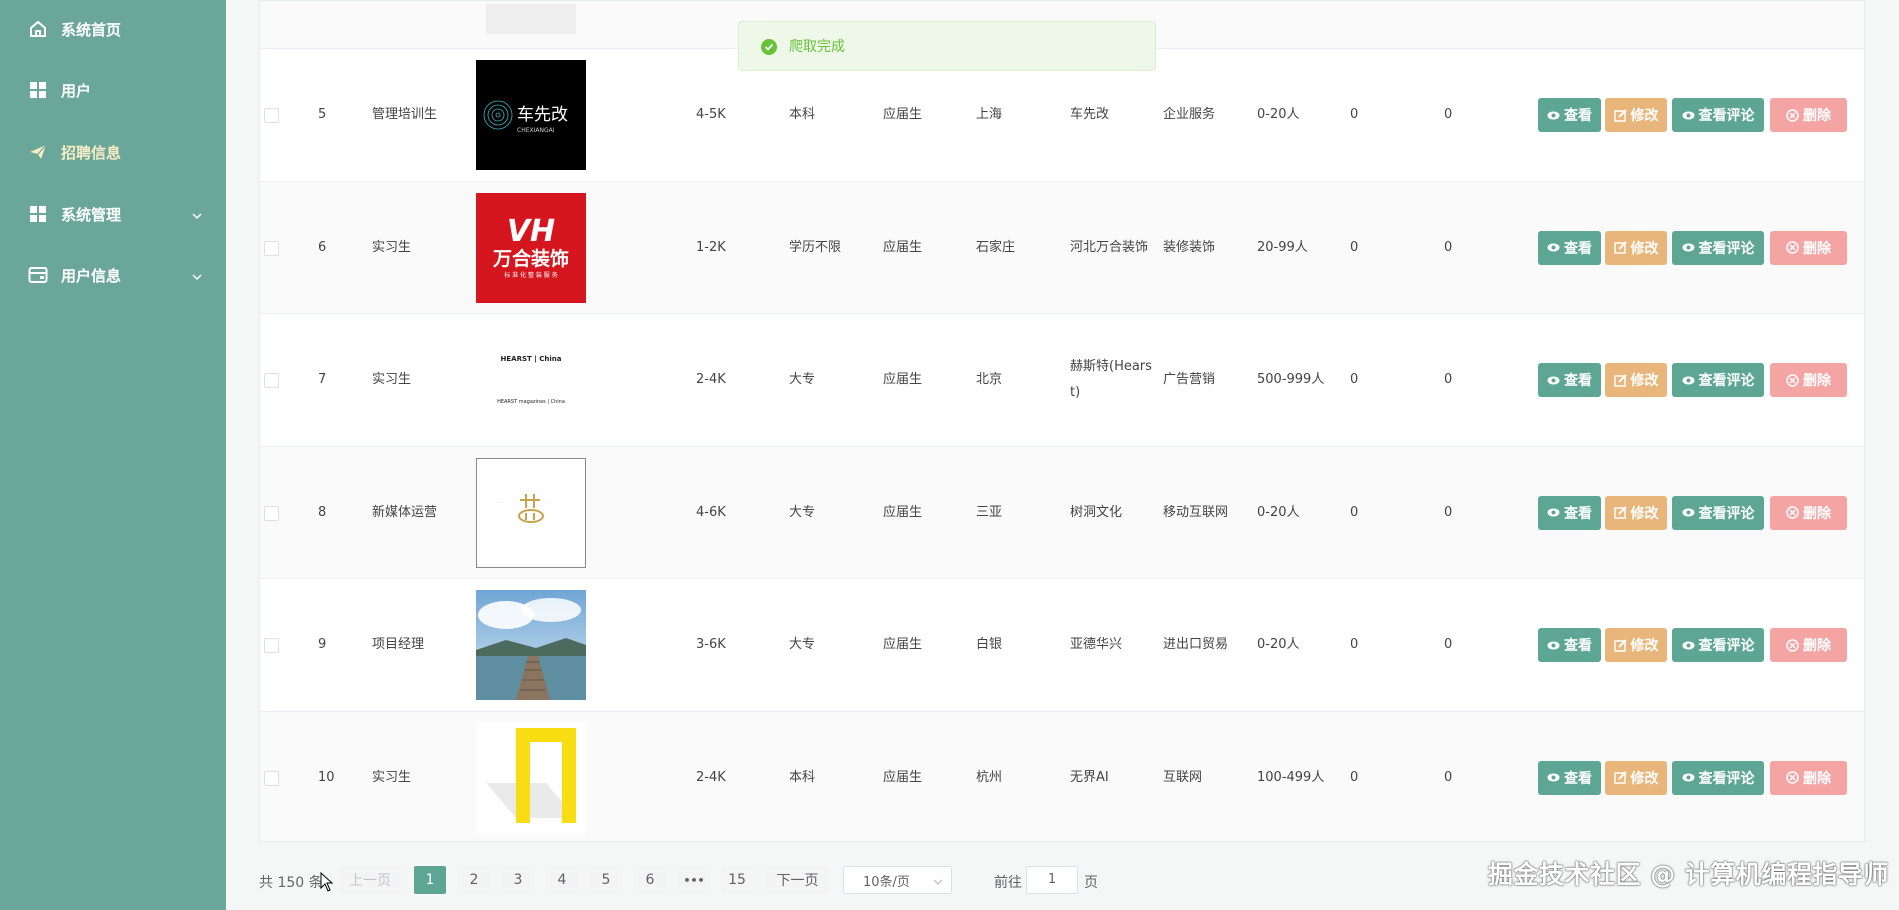  I want to click on prev-page-button: 上一页, so click(370, 880).